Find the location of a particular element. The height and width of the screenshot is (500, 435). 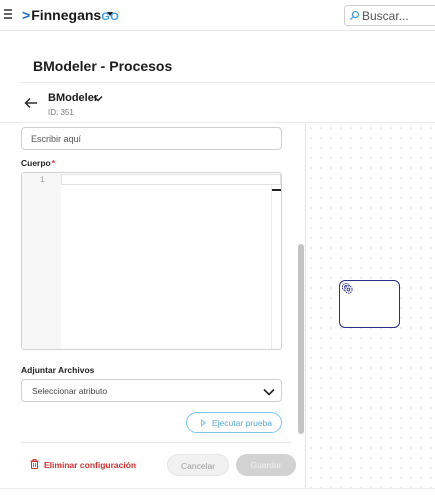

body-label: Cuerpo* is located at coordinates (38, 163).